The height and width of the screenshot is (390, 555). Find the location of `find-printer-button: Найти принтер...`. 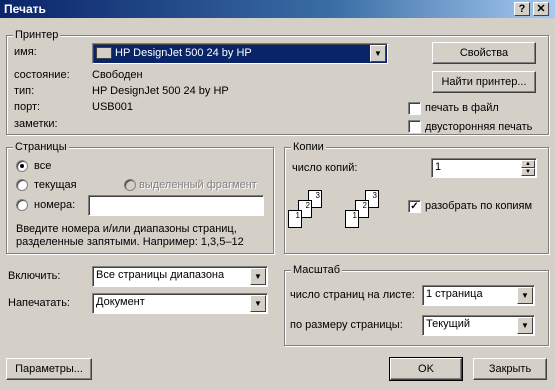

find-printer-button: Найти принтер... is located at coordinates (484, 82).